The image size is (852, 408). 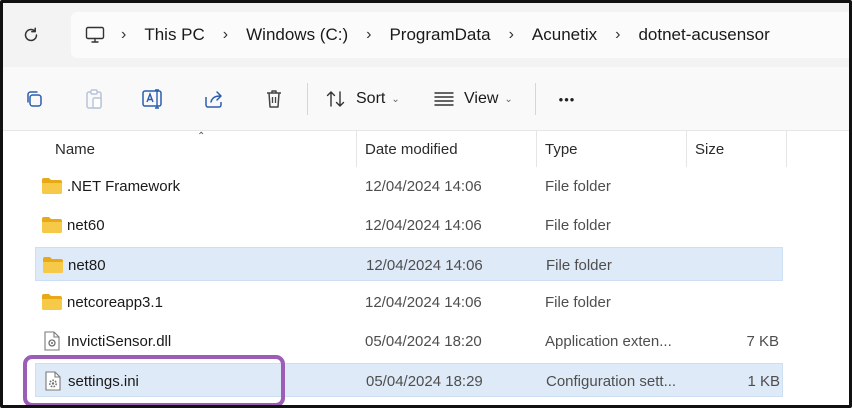 I want to click on share-button, so click(x=214, y=99).